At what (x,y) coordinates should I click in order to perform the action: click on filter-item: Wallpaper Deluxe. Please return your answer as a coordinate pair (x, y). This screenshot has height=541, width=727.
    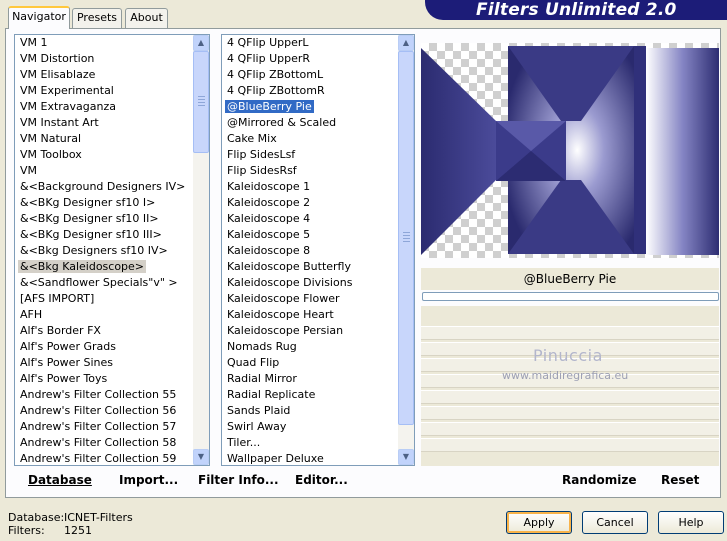
    Looking at the image, I should click on (310, 458).